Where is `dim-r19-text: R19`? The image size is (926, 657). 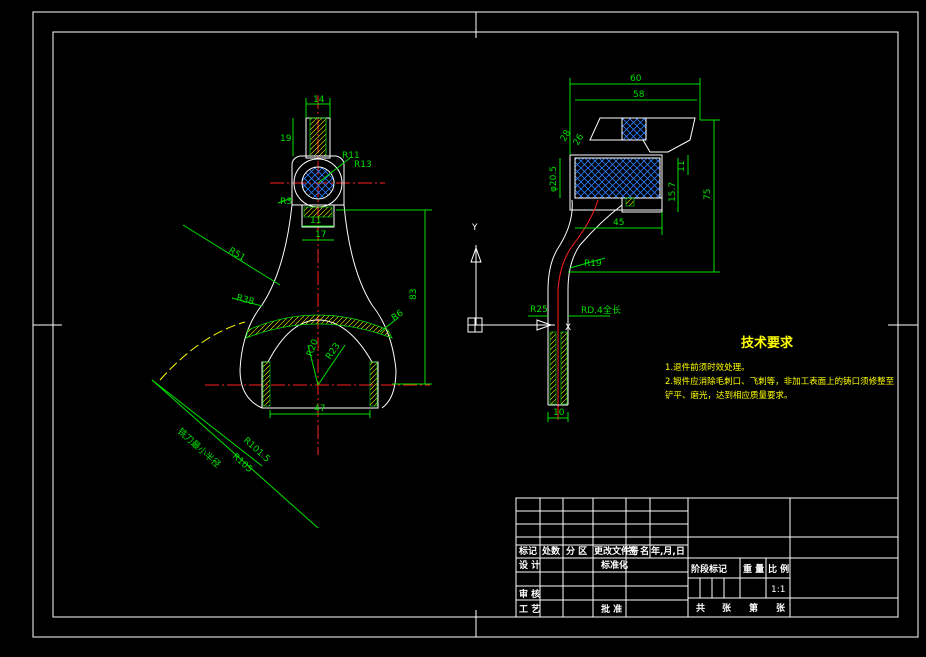 dim-r19-text: R19 is located at coordinates (593, 264).